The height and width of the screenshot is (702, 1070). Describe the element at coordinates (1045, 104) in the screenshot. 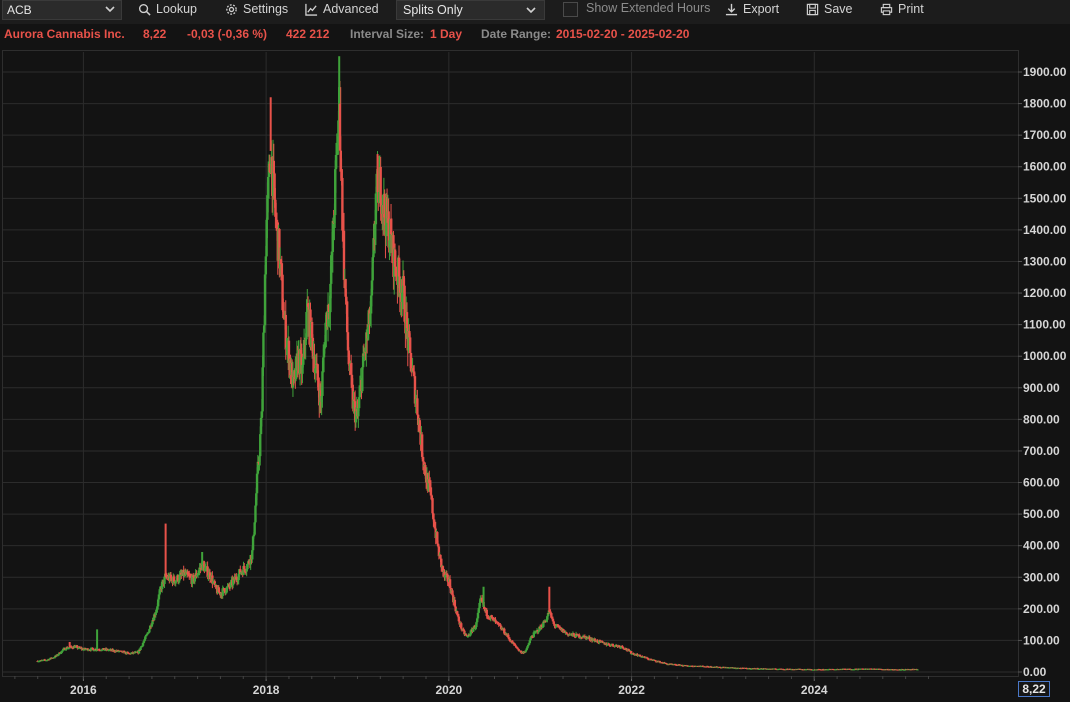

I see `y-tick-label: 1800.00` at that location.